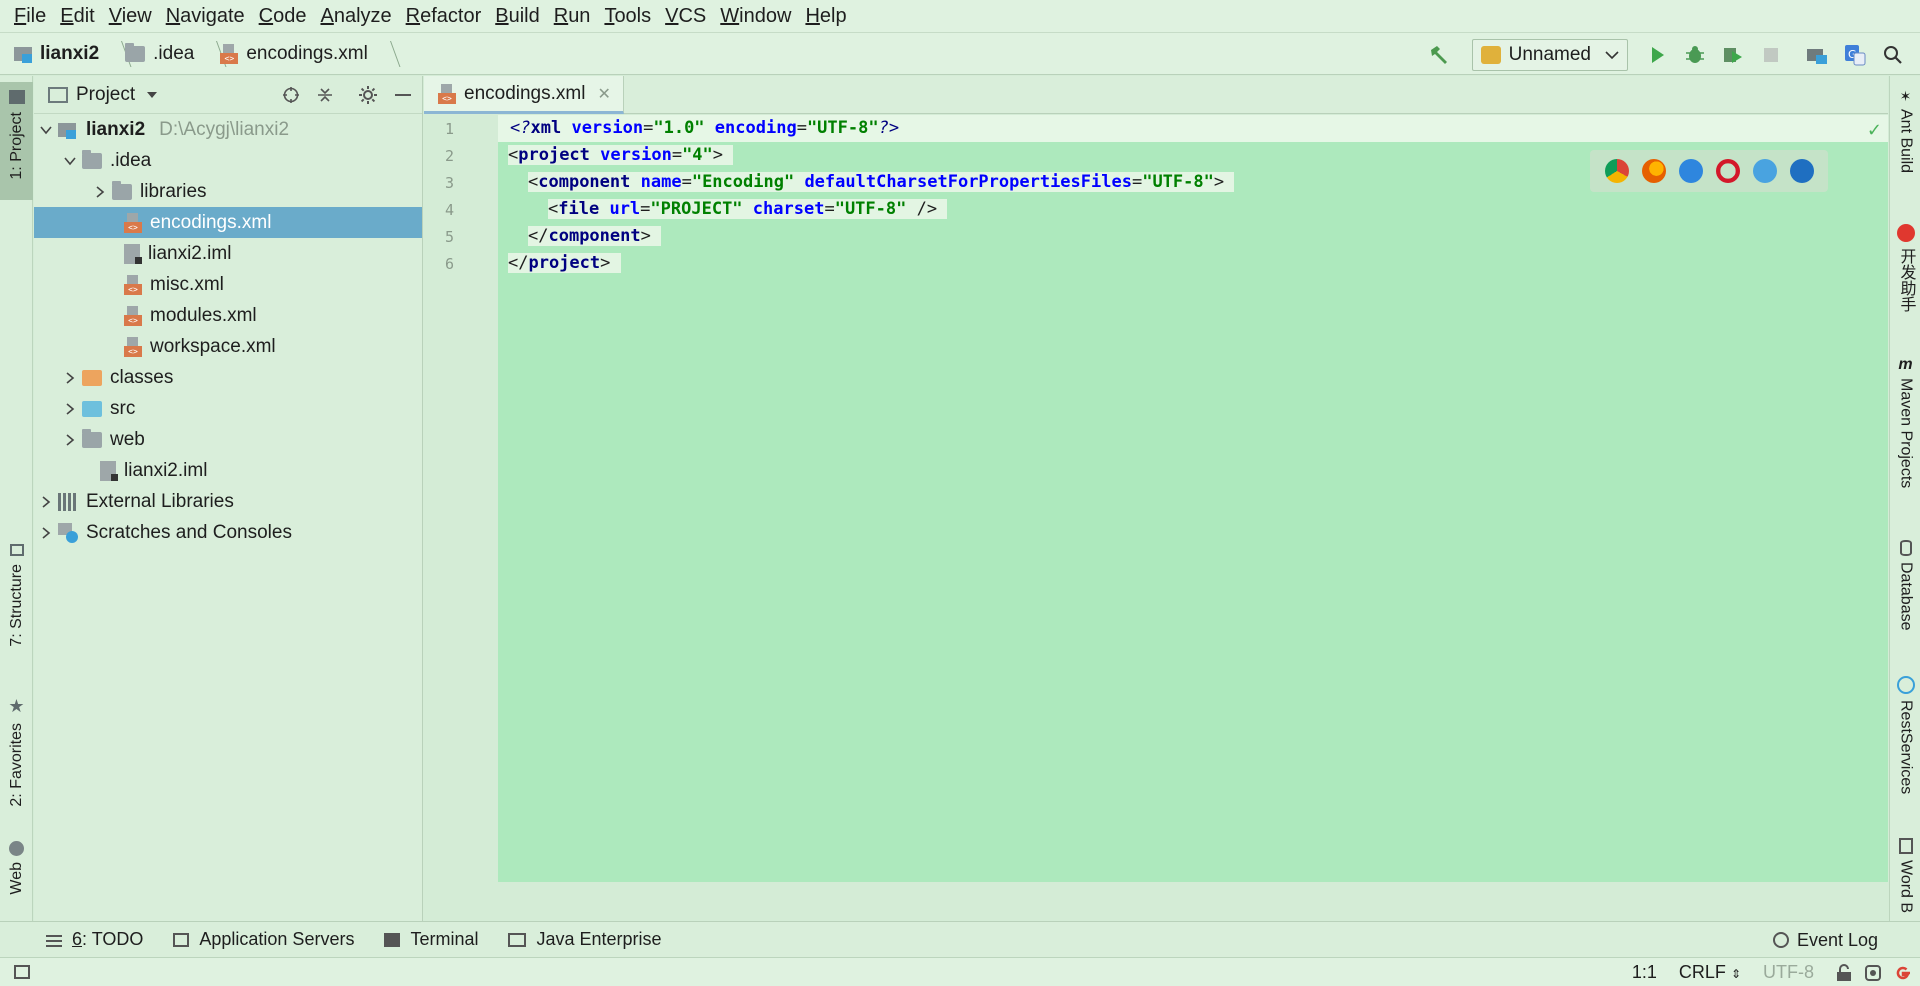 This screenshot has width=1920, height=986. What do you see at coordinates (1893, 55) in the screenshot?
I see `search-icon` at bounding box center [1893, 55].